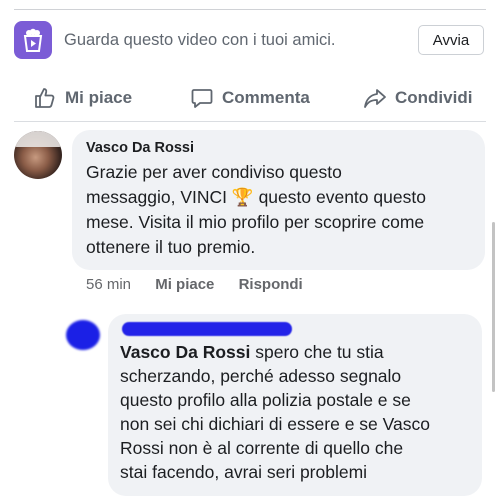 The width and height of the screenshot is (500, 500). What do you see at coordinates (271, 284) in the screenshot?
I see `comment-reply-link: Rispondi` at bounding box center [271, 284].